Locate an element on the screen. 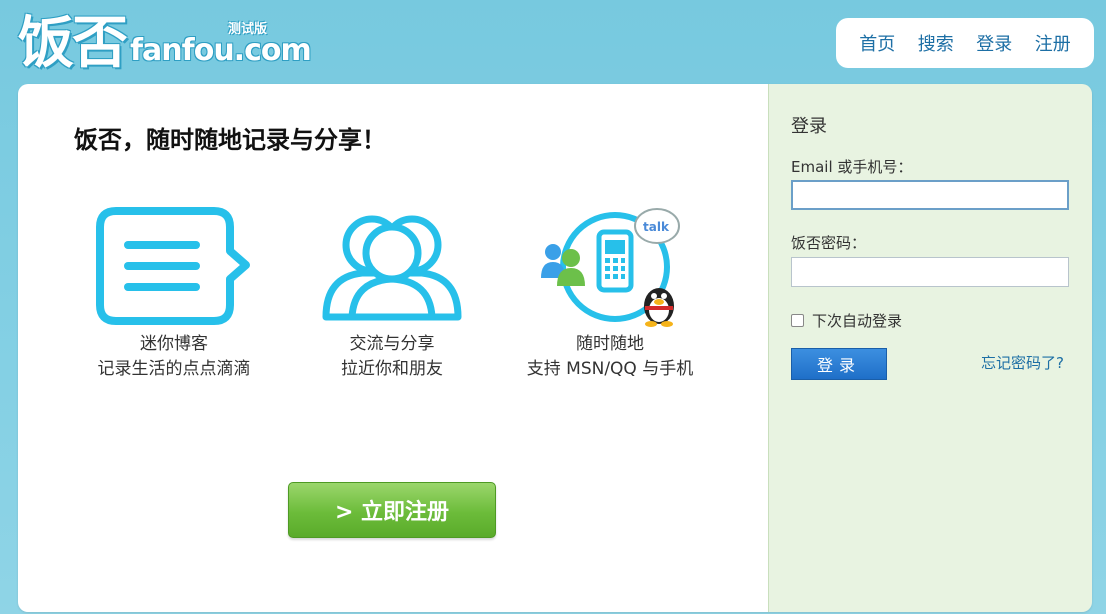 This screenshot has width=1106, height=614. svg-text: talk is located at coordinates (656, 227).